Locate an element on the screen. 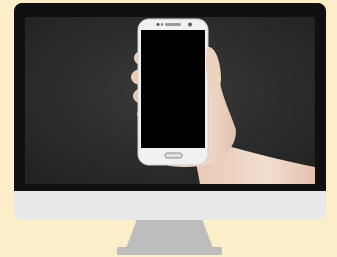  phone-sensor-dot is located at coordinates (162, 24).